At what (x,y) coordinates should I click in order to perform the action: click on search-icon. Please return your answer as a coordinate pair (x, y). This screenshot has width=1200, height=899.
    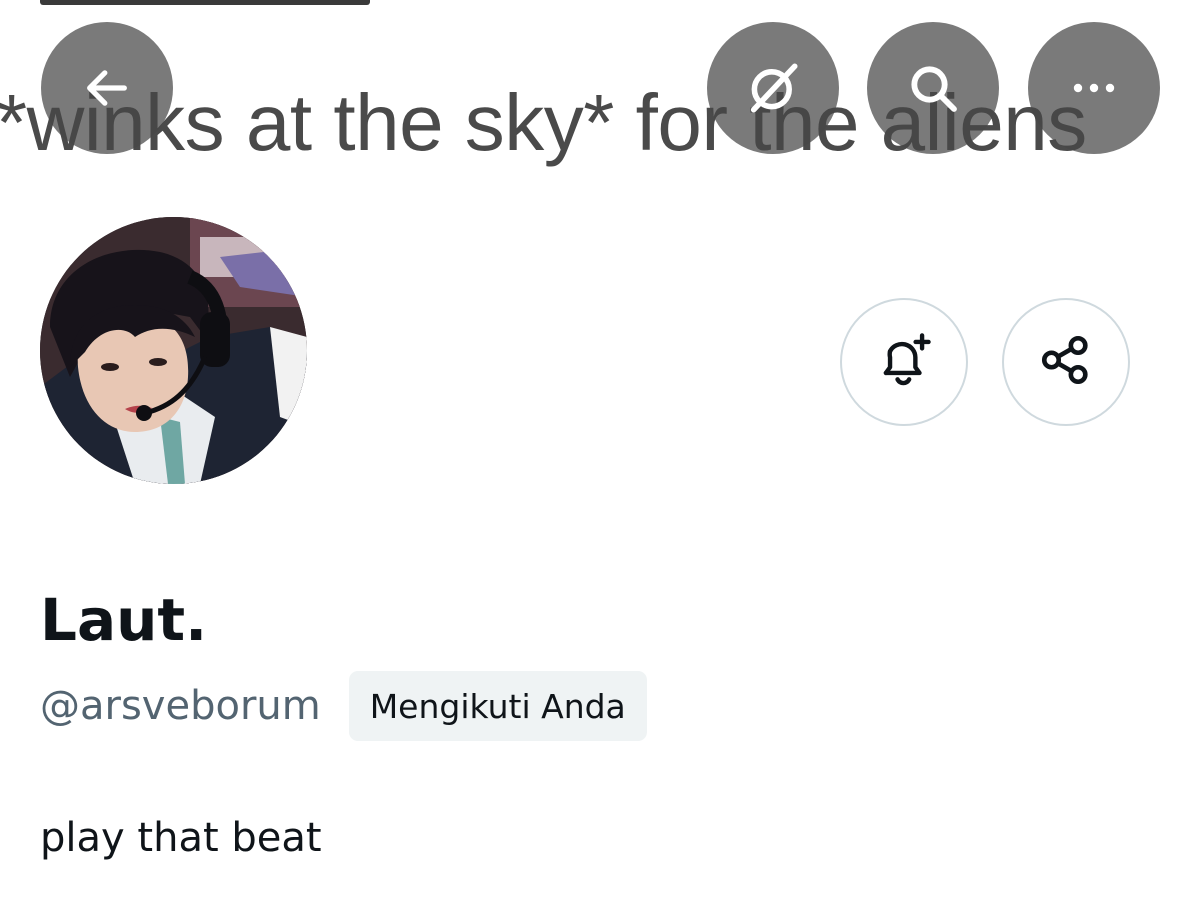
    Looking at the image, I should click on (933, 88).